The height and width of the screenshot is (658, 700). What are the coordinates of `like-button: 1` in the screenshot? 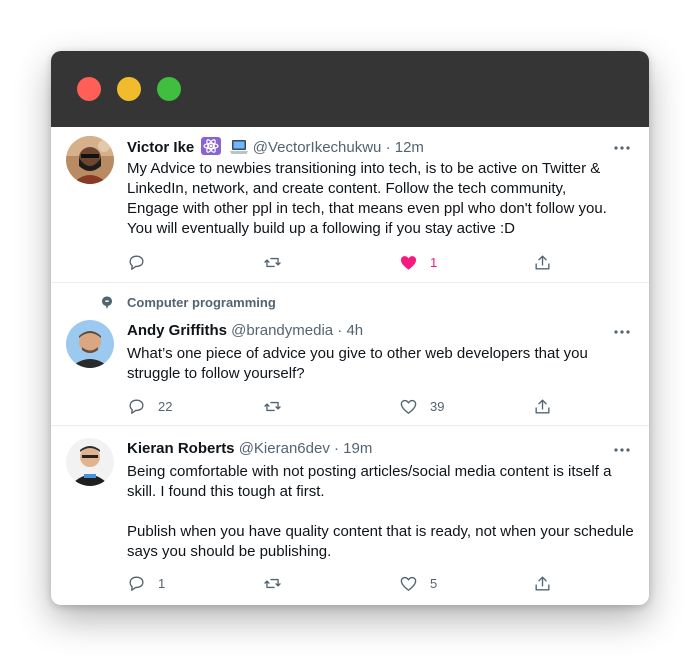 It's located at (418, 262).